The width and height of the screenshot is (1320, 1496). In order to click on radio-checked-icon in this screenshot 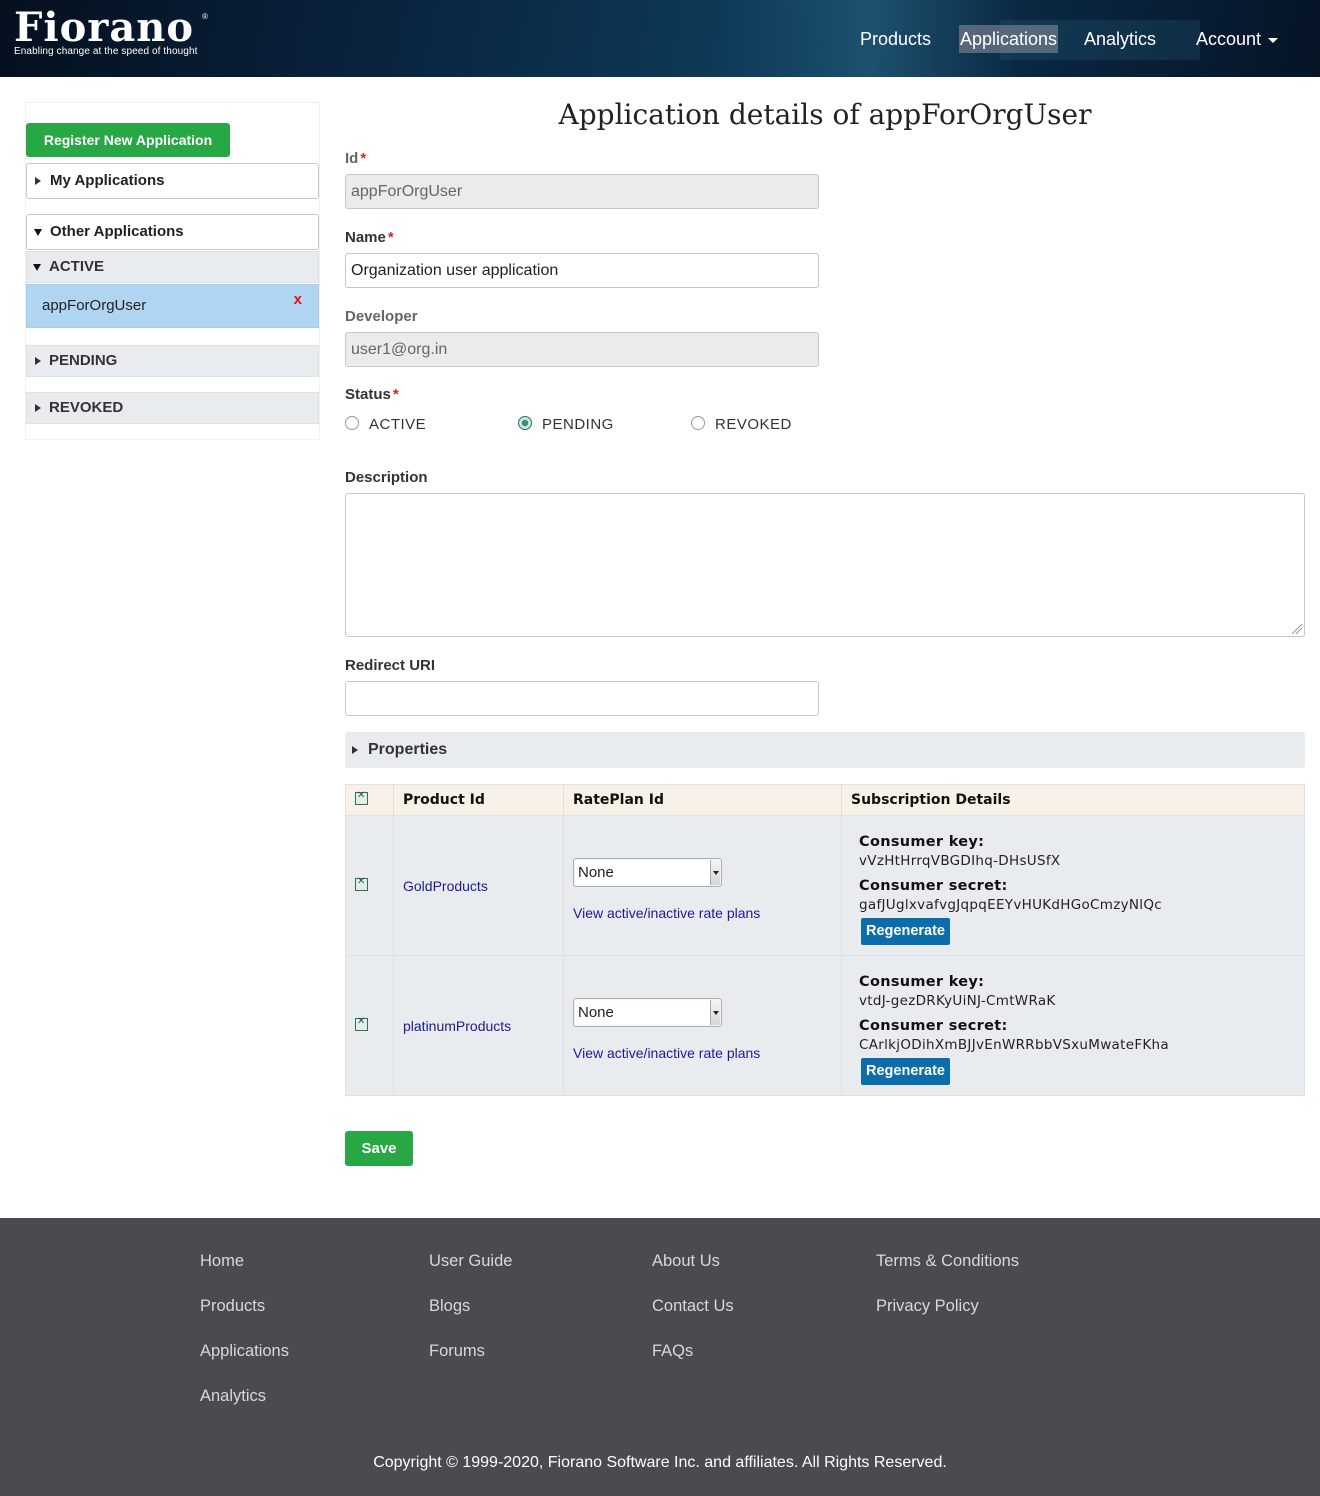, I will do `click(525, 423)`.